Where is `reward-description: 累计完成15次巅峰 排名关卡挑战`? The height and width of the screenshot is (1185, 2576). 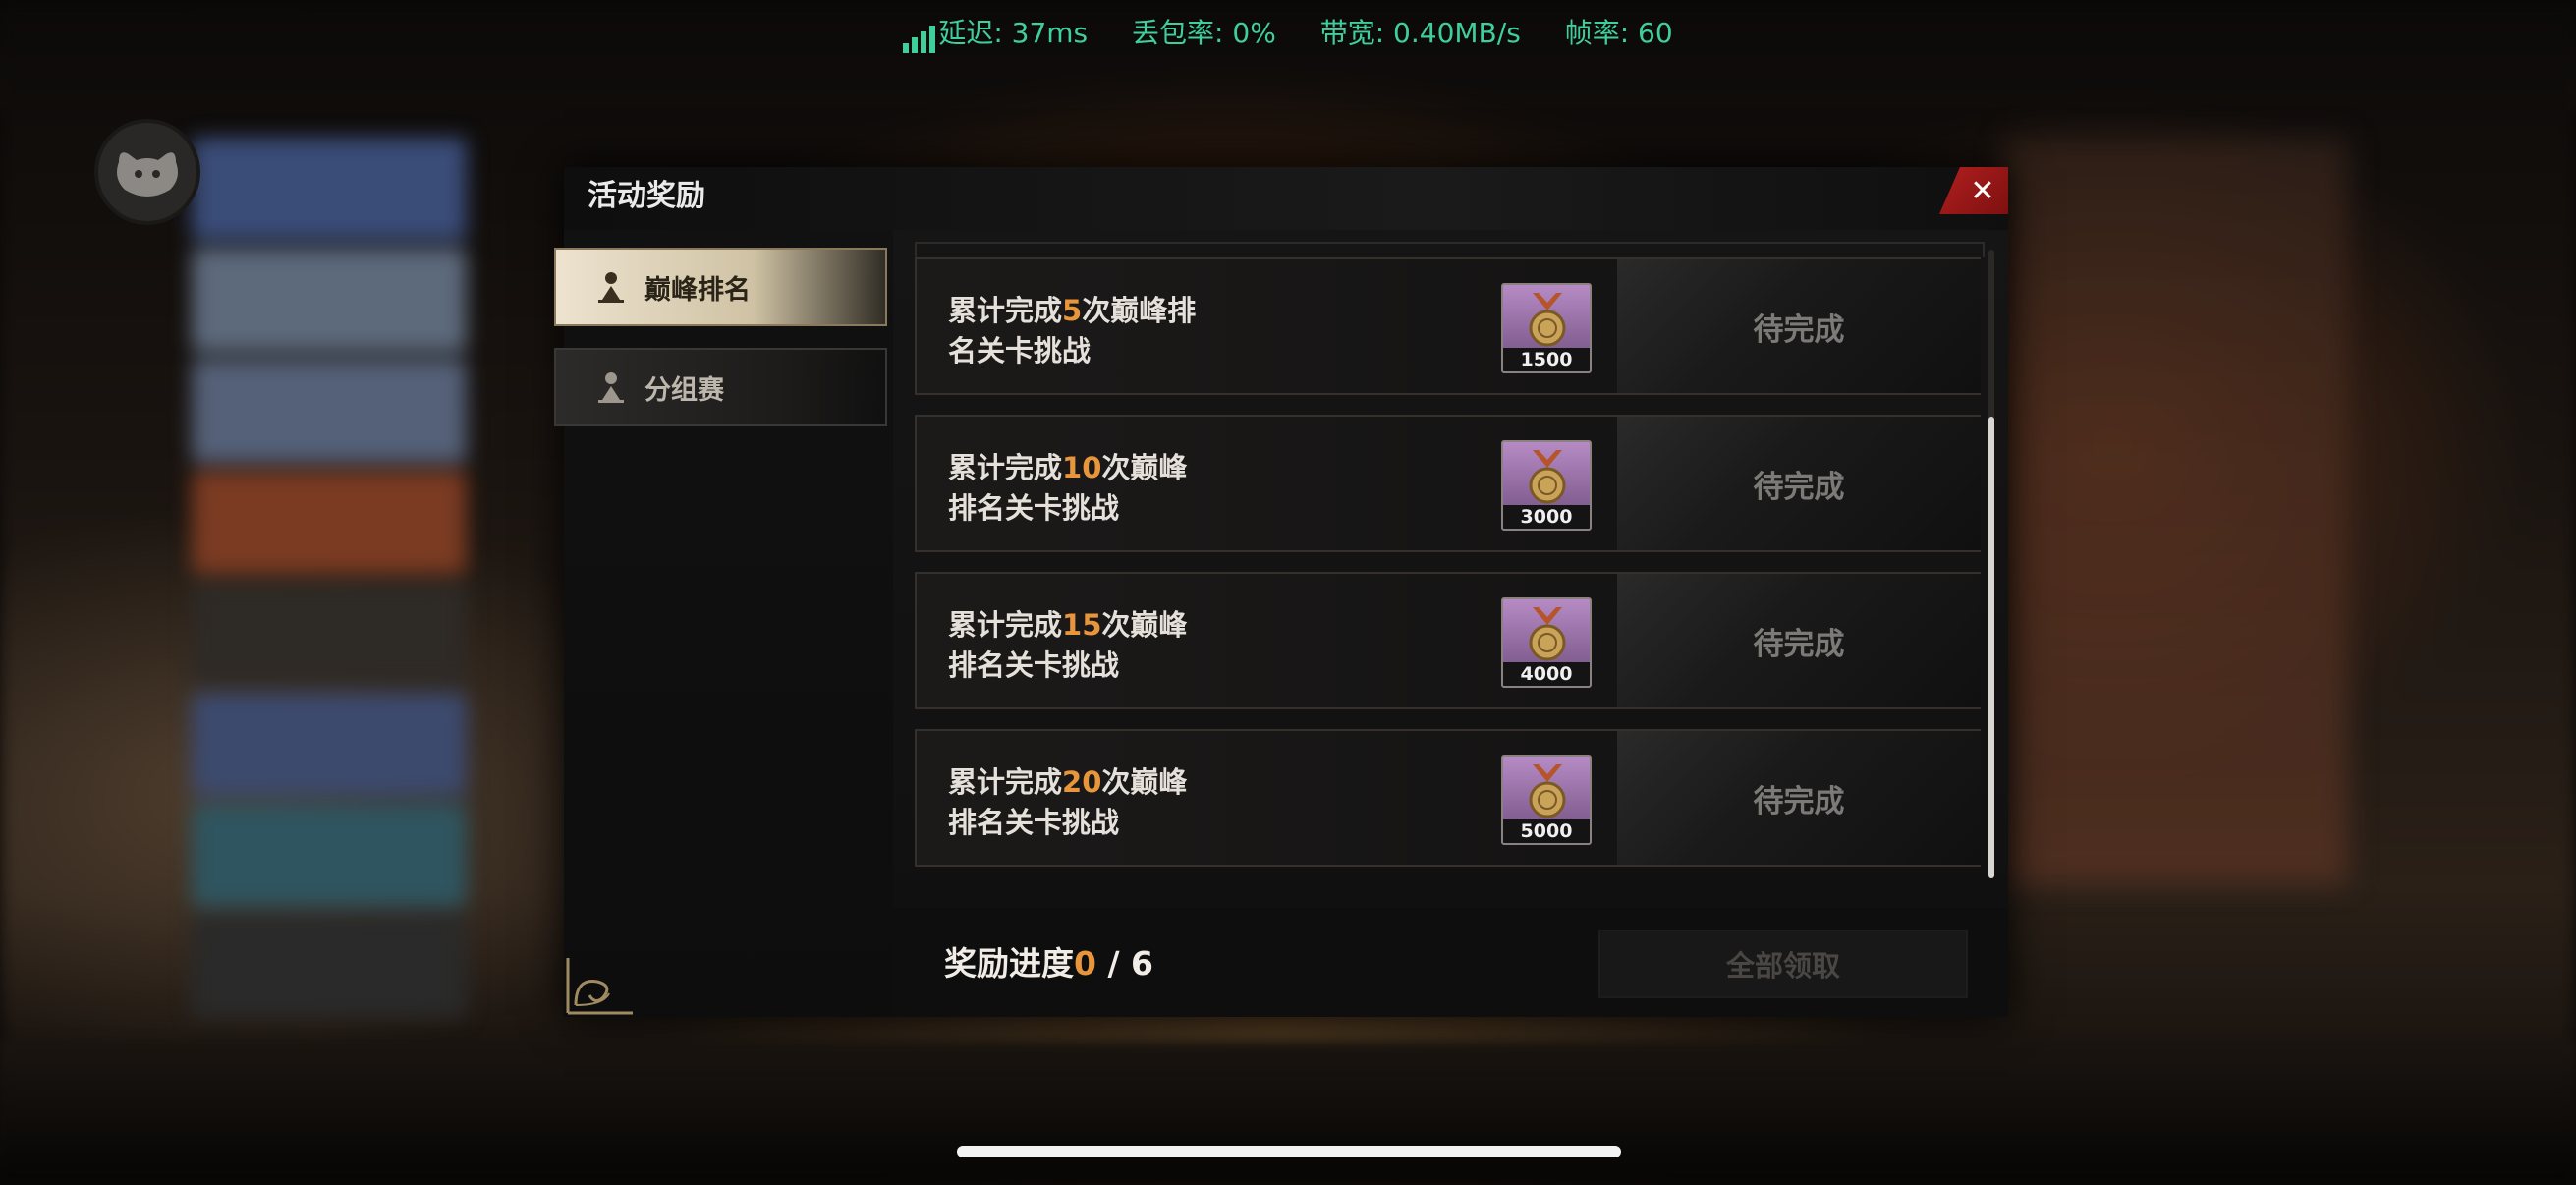
reward-description: 累计完成15次巅峰 排名关卡挑战 is located at coordinates (1068, 645).